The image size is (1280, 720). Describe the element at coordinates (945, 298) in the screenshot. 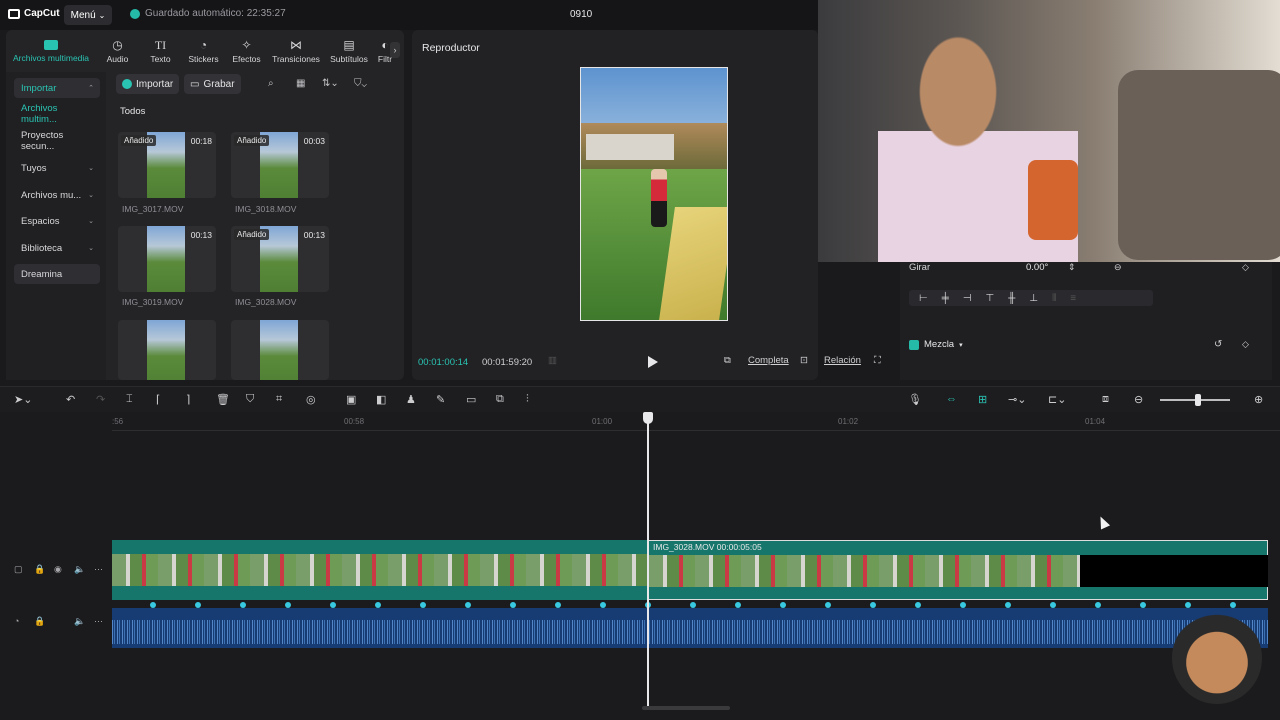

I see `align-center-h-icon: ╪` at that location.